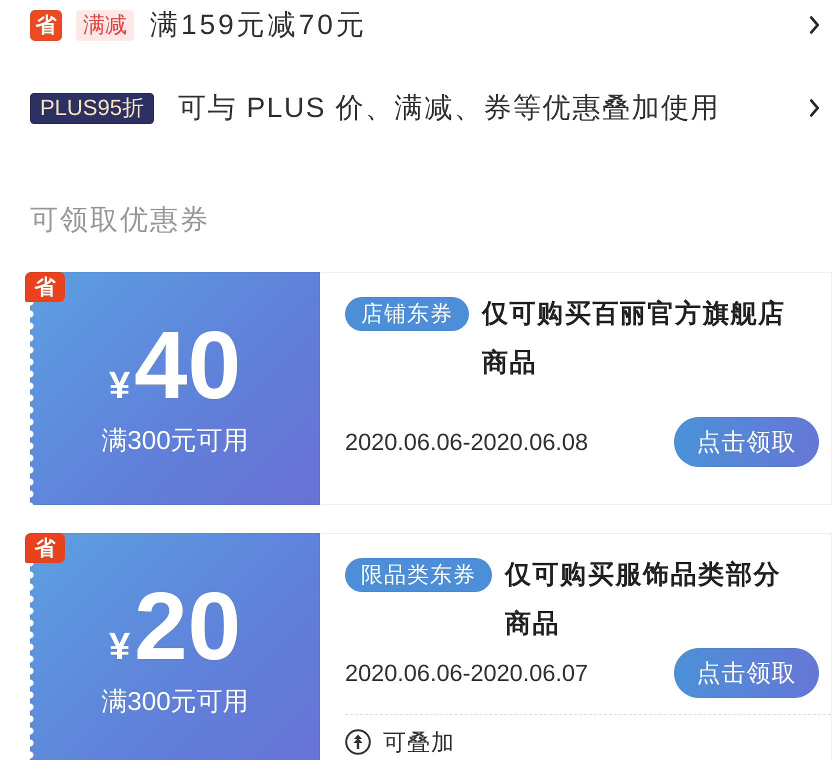  What do you see at coordinates (418, 575) in the screenshot?
I see `coupon-type-tag: 限品类东券` at bounding box center [418, 575].